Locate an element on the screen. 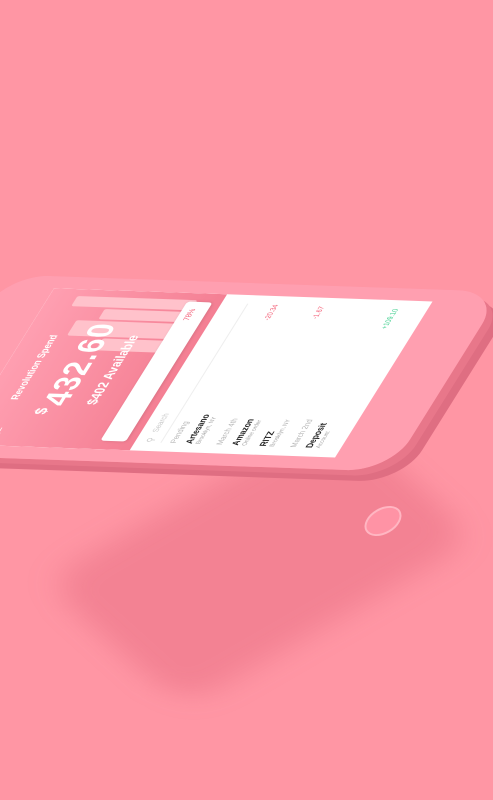  search-input: Search is located at coordinates (162, 422).